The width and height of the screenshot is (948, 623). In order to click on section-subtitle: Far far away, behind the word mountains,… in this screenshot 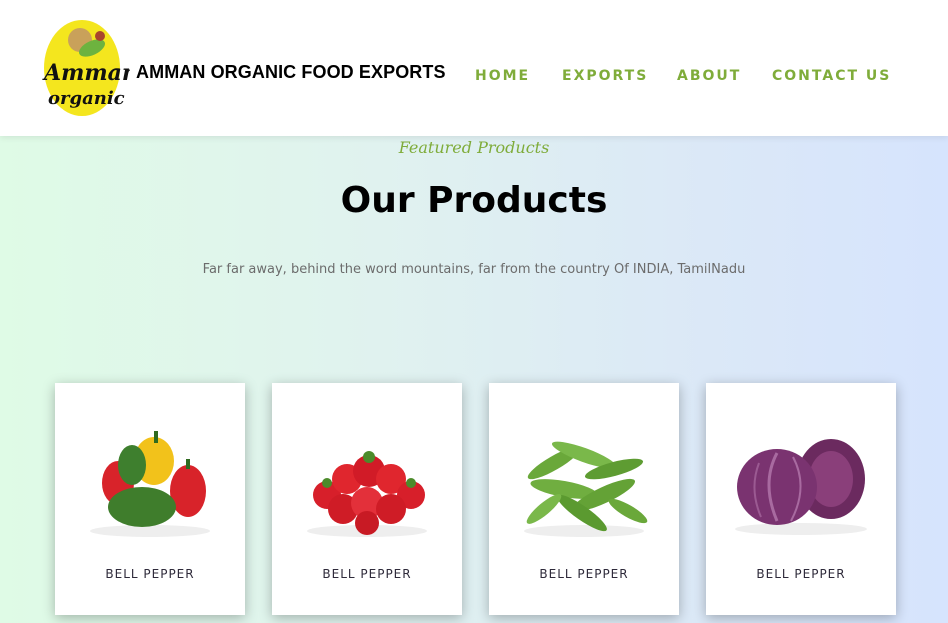, I will do `click(474, 269)`.